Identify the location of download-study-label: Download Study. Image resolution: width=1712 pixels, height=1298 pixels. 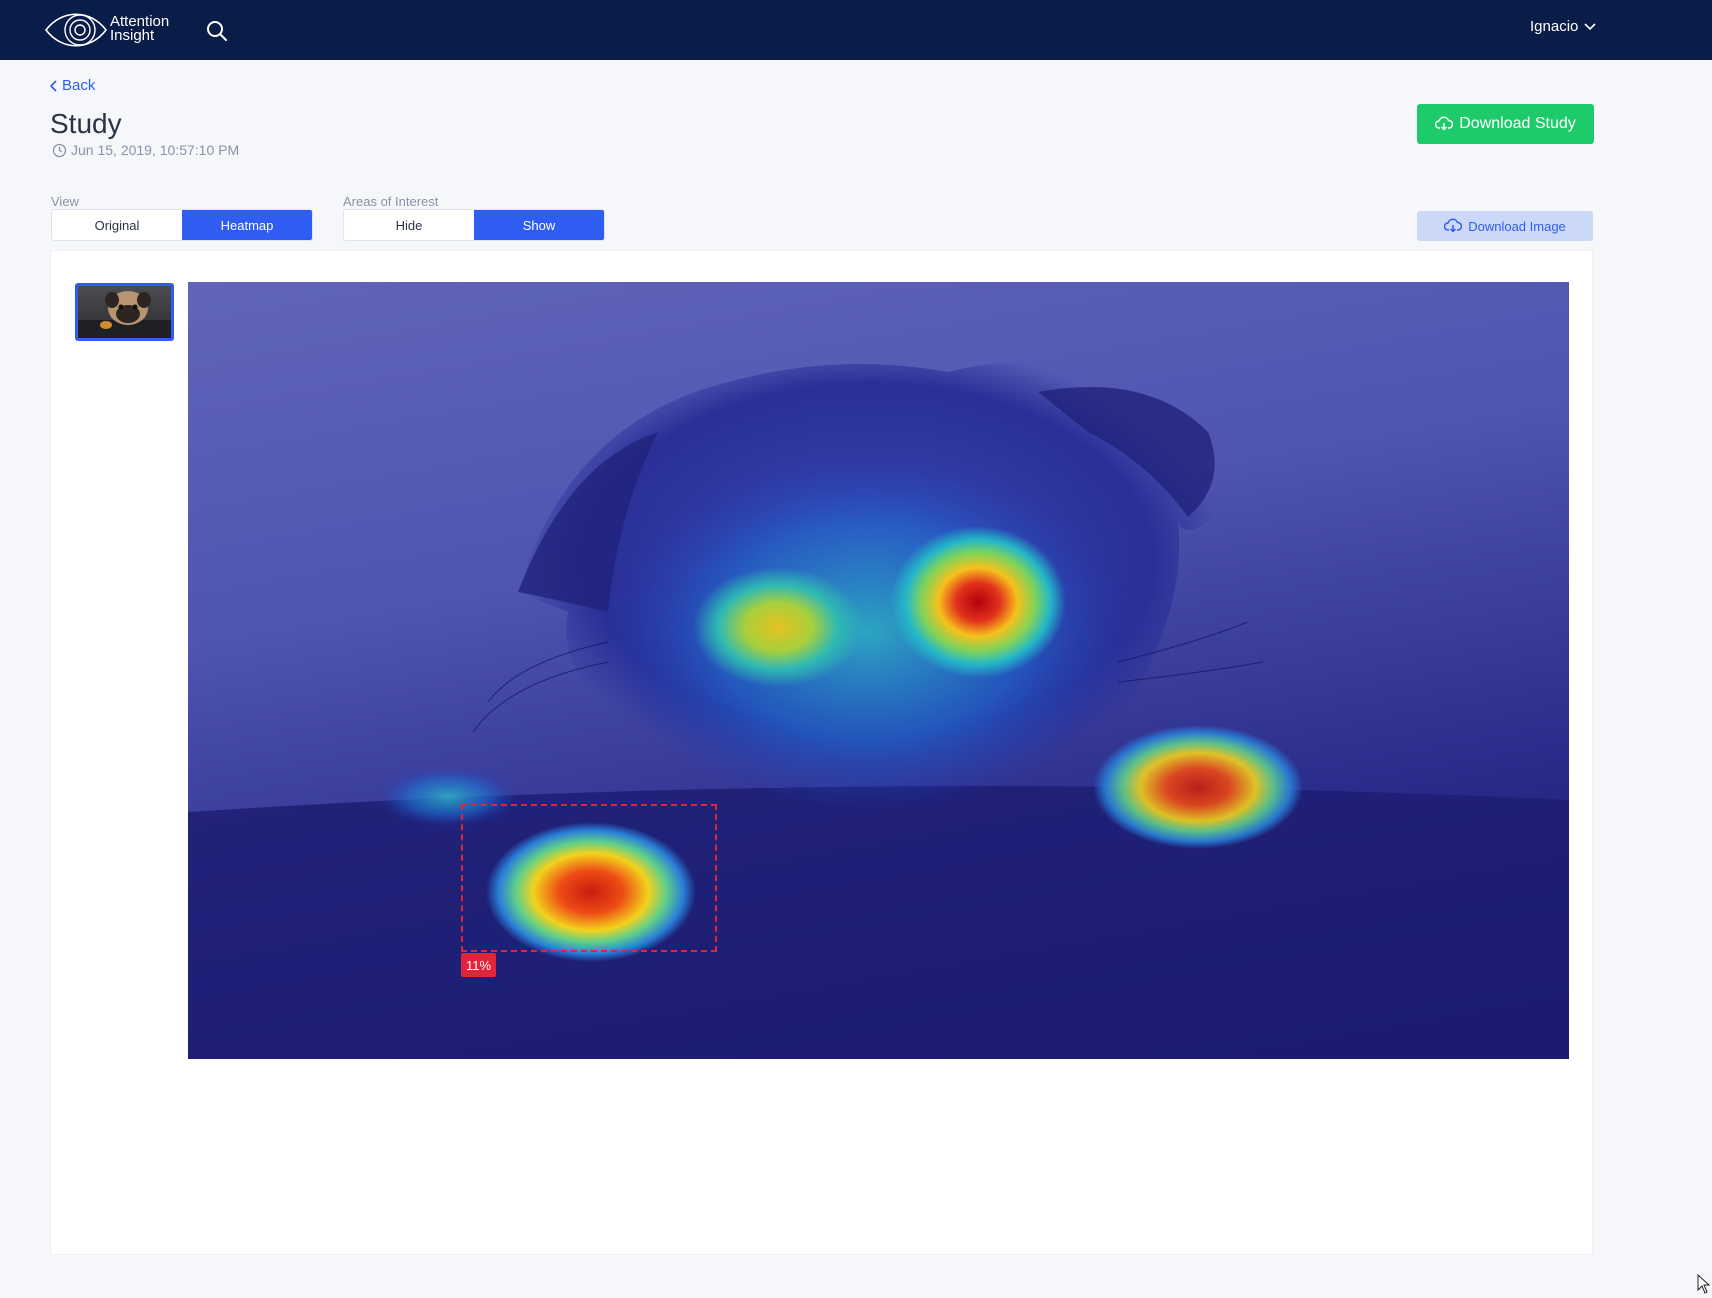
(1517, 123).